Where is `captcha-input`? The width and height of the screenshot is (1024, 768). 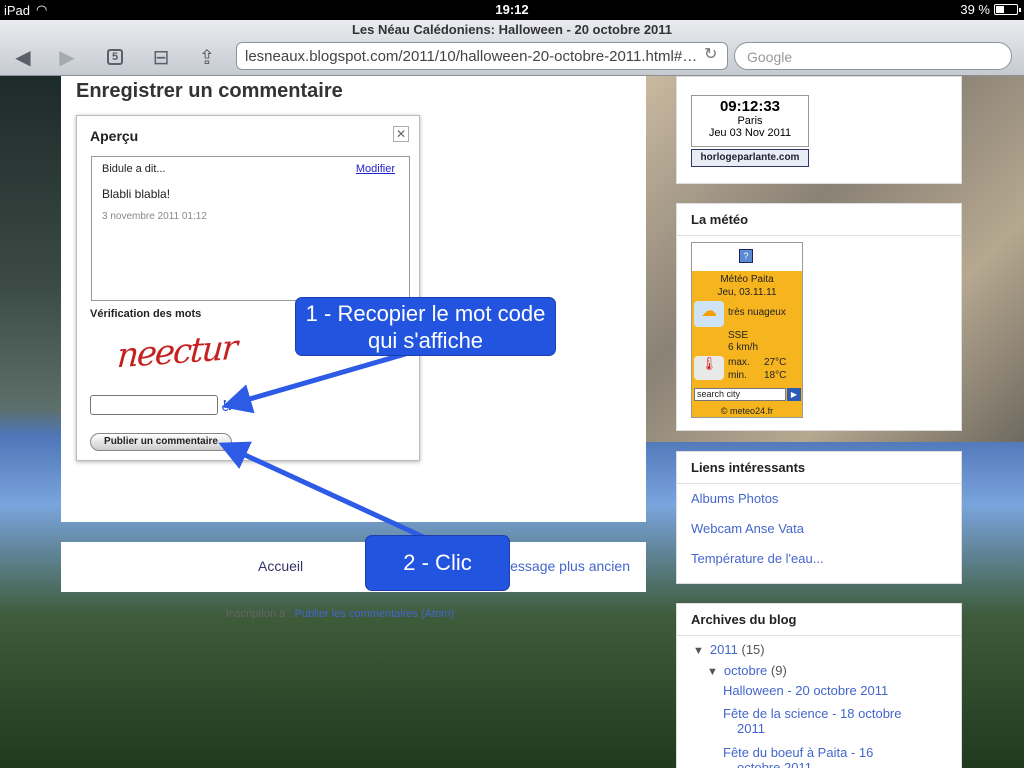
captcha-input is located at coordinates (154, 405).